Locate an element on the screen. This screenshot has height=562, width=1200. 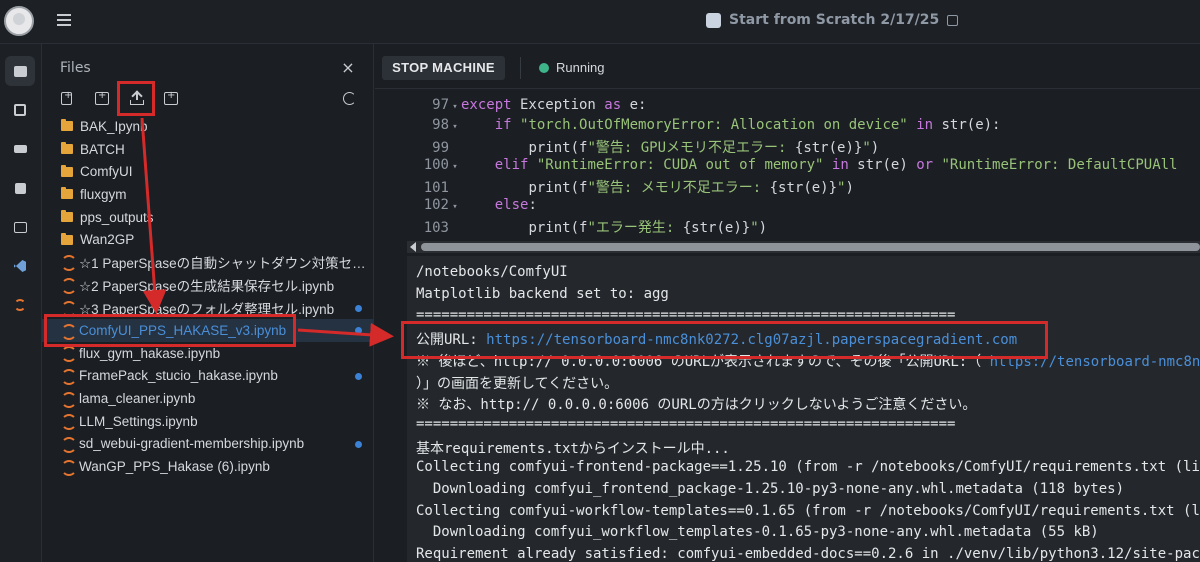
code-token: "RuntimeError: CUDA out of memory" is located at coordinates (680, 165).